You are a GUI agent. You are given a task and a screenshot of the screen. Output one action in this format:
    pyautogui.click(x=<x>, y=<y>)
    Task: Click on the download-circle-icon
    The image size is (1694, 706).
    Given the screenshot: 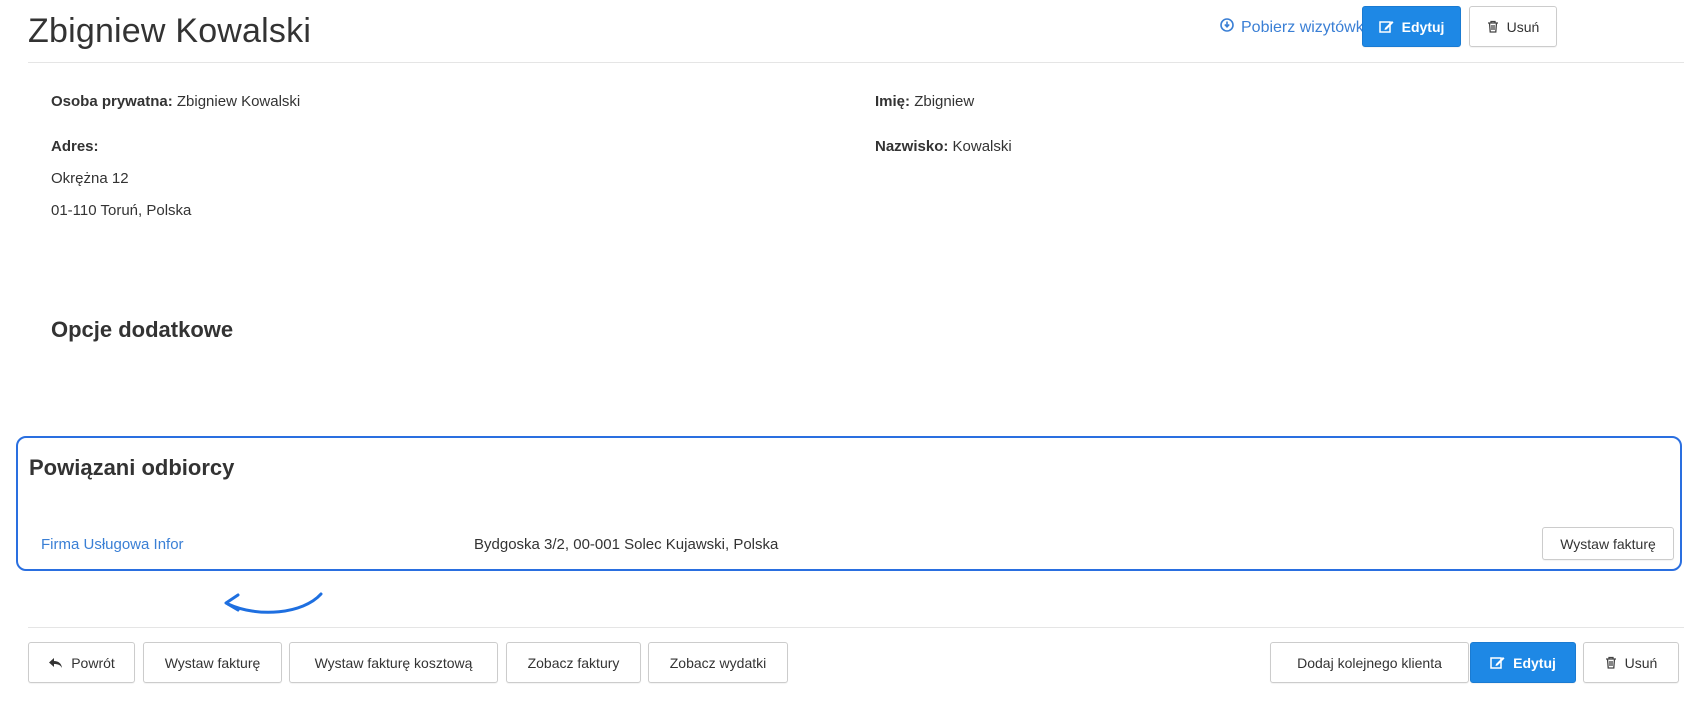 What is the action you would take?
    pyautogui.click(x=1227, y=27)
    